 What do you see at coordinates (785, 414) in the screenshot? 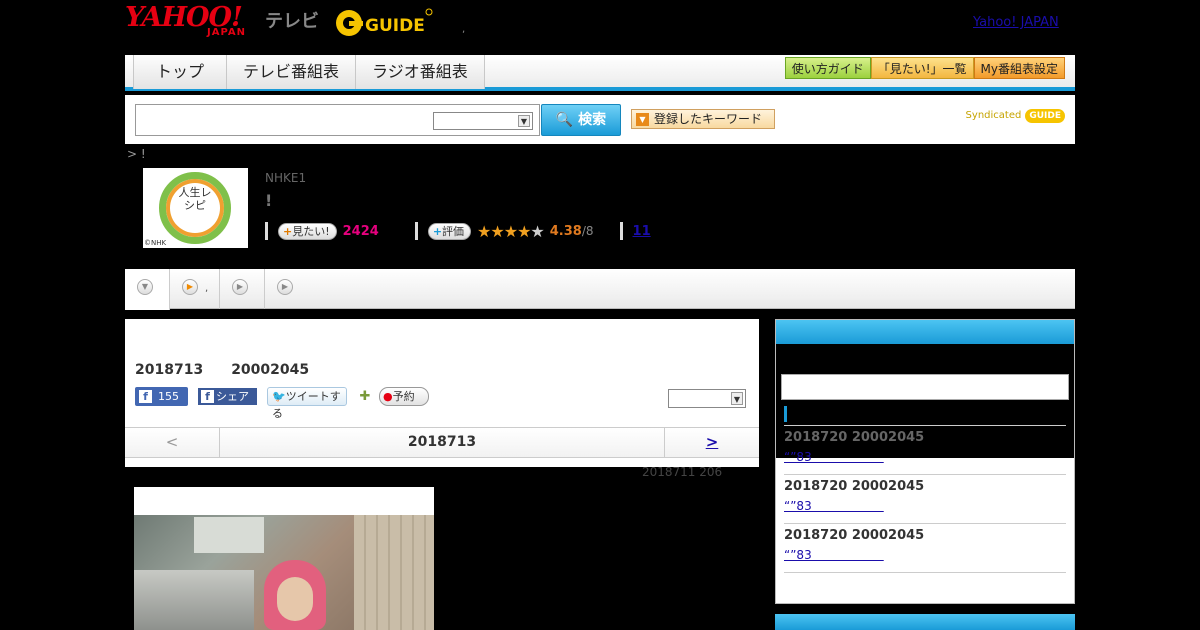
I see `sidebar-section-marker` at bounding box center [785, 414].